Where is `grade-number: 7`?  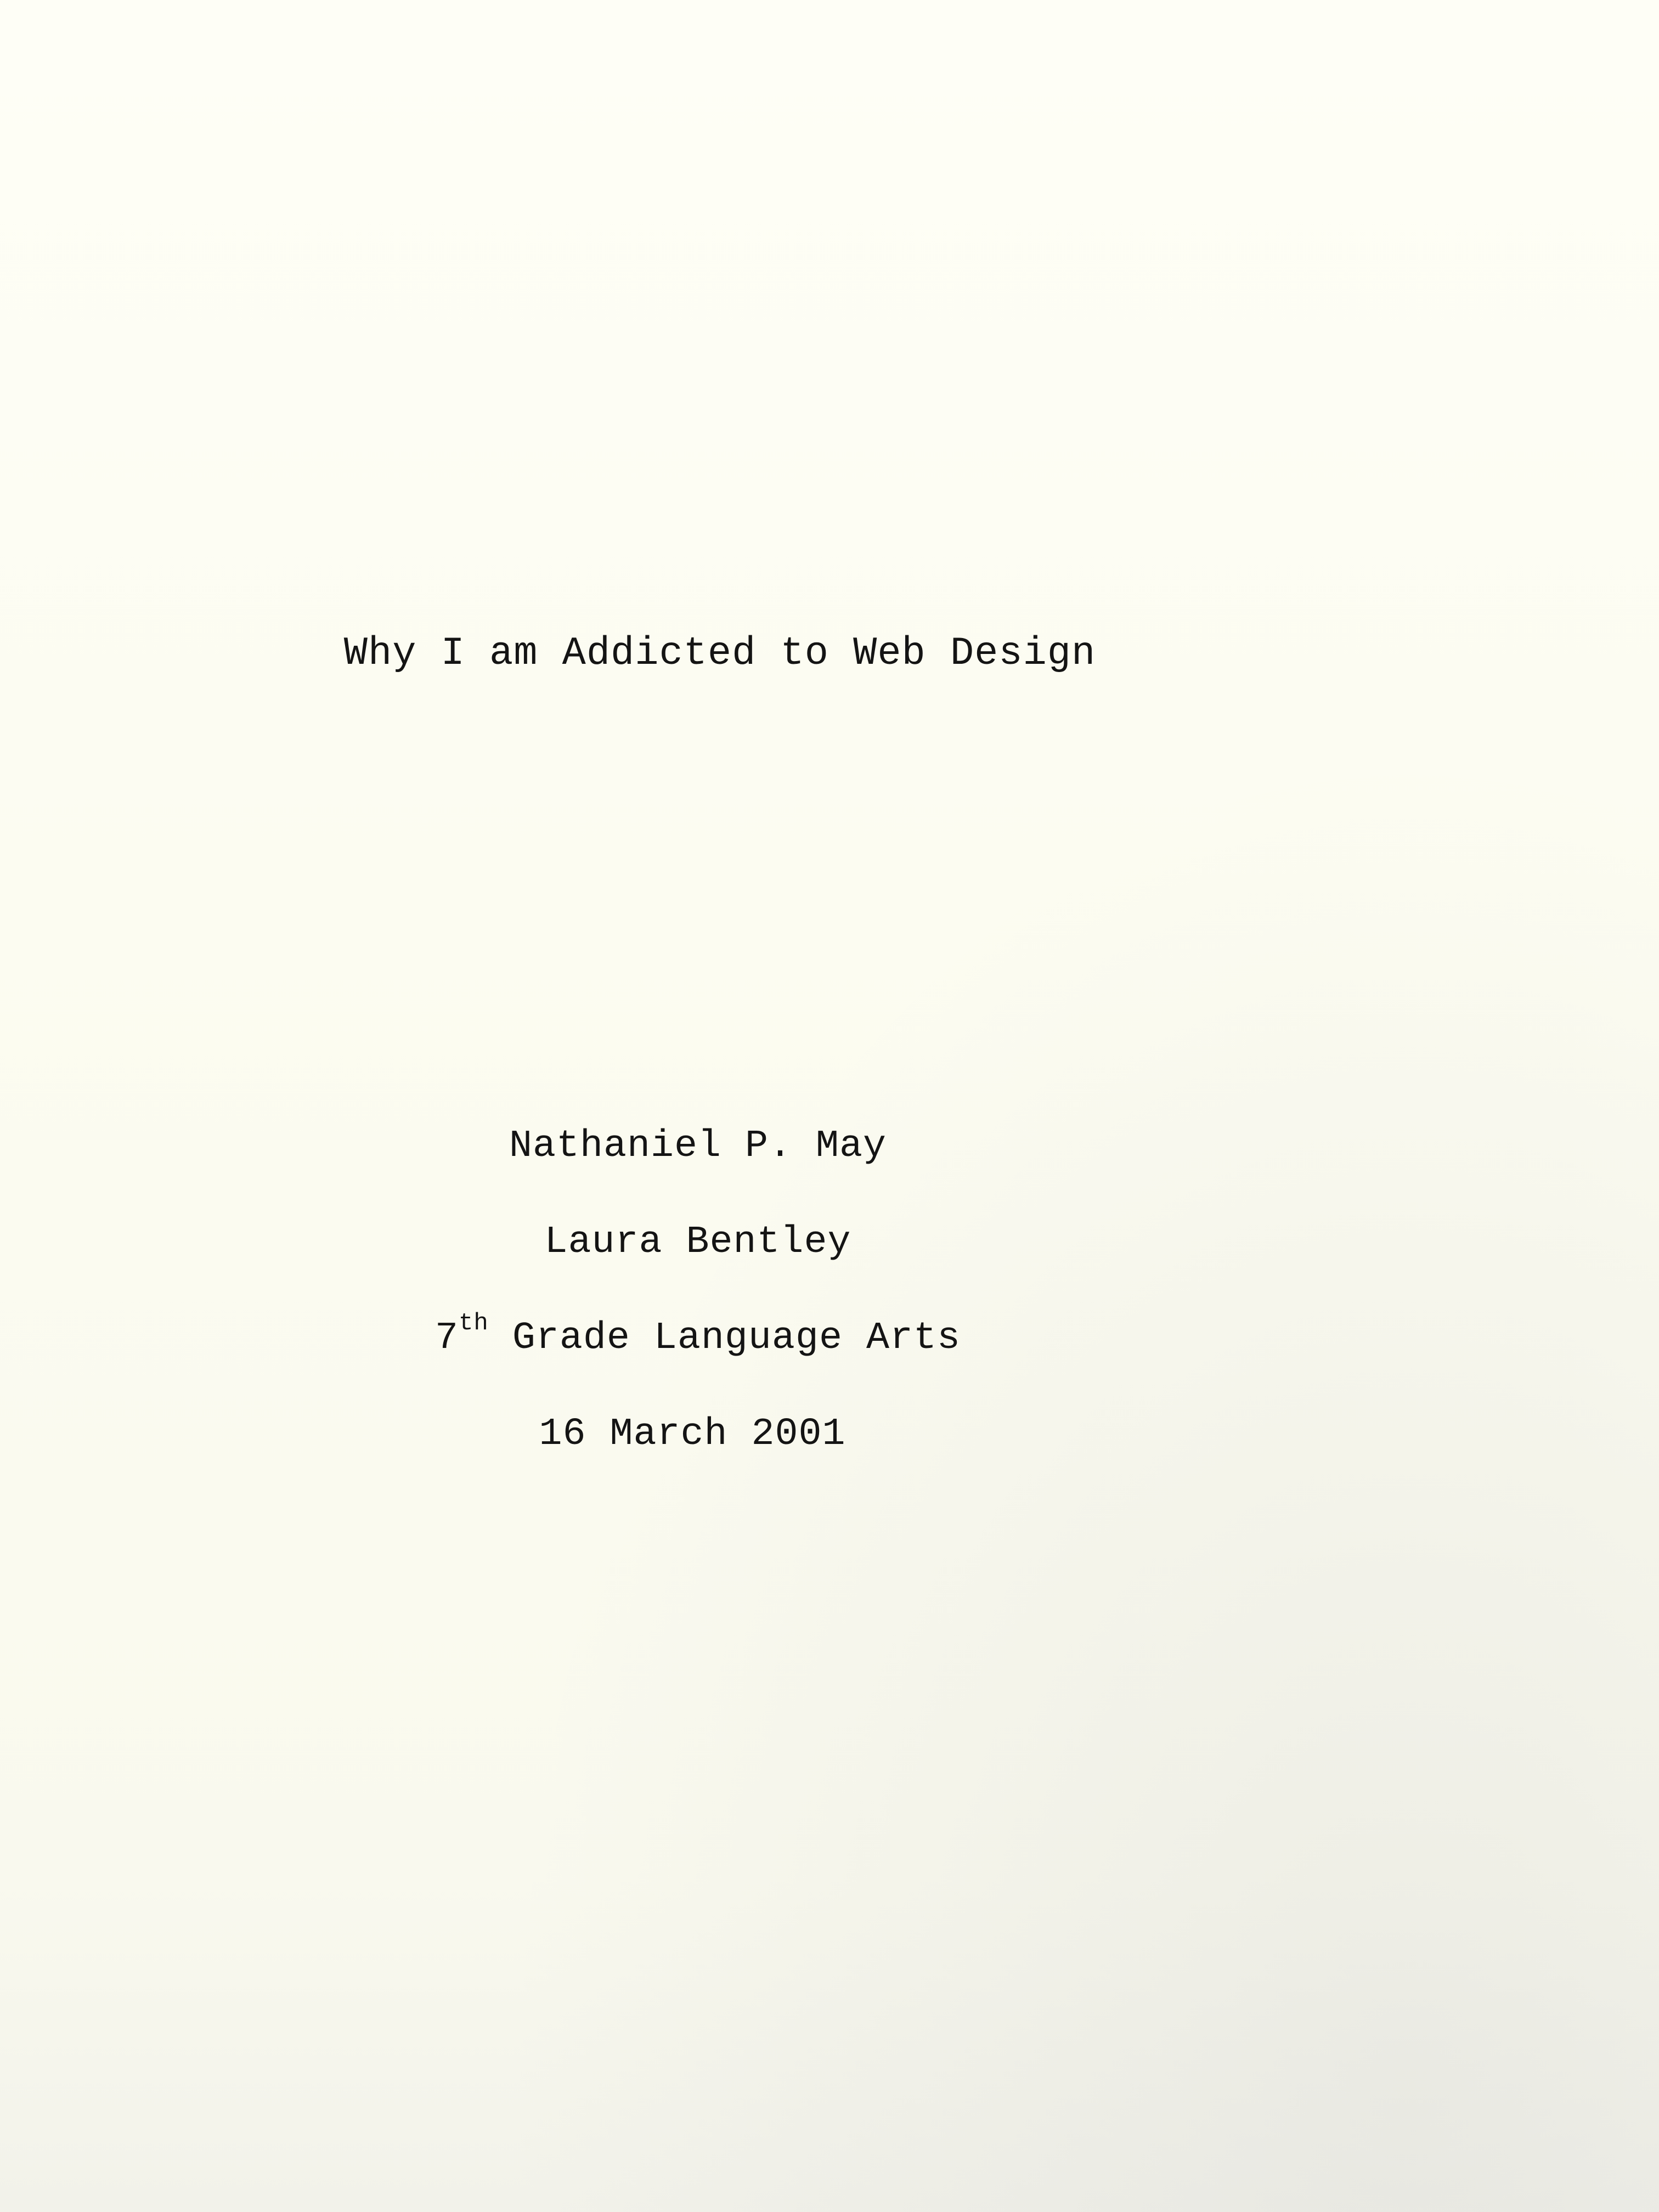 grade-number: 7 is located at coordinates (447, 1338).